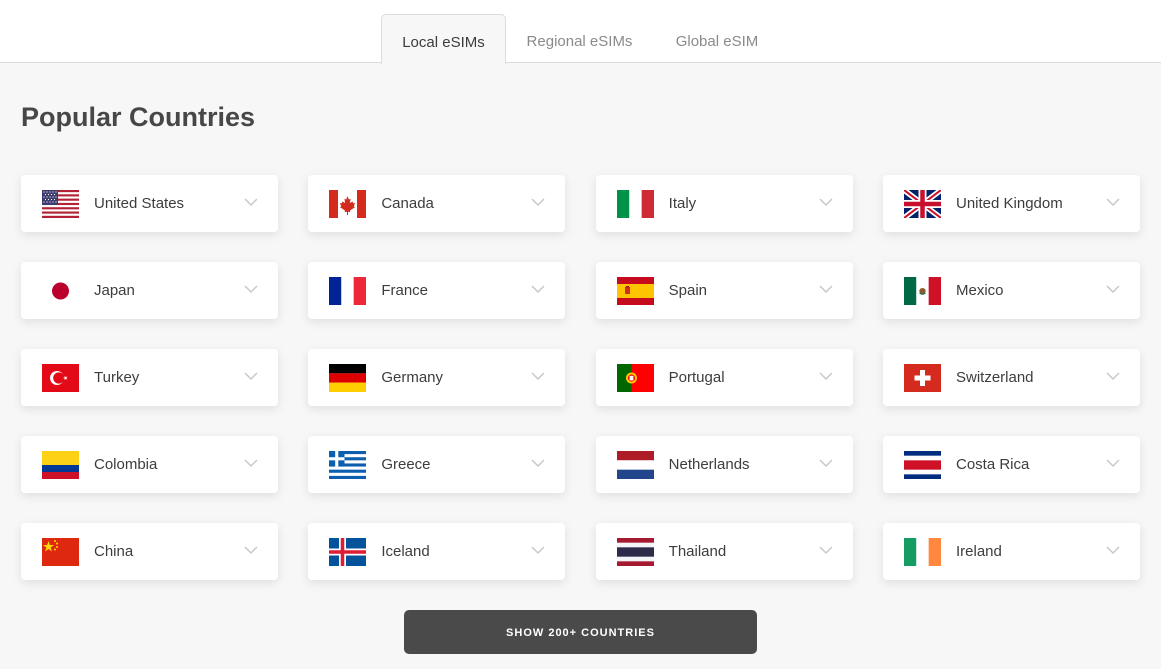 This screenshot has width=1161, height=669. What do you see at coordinates (437, 290) in the screenshot?
I see `country-card-france: France` at bounding box center [437, 290].